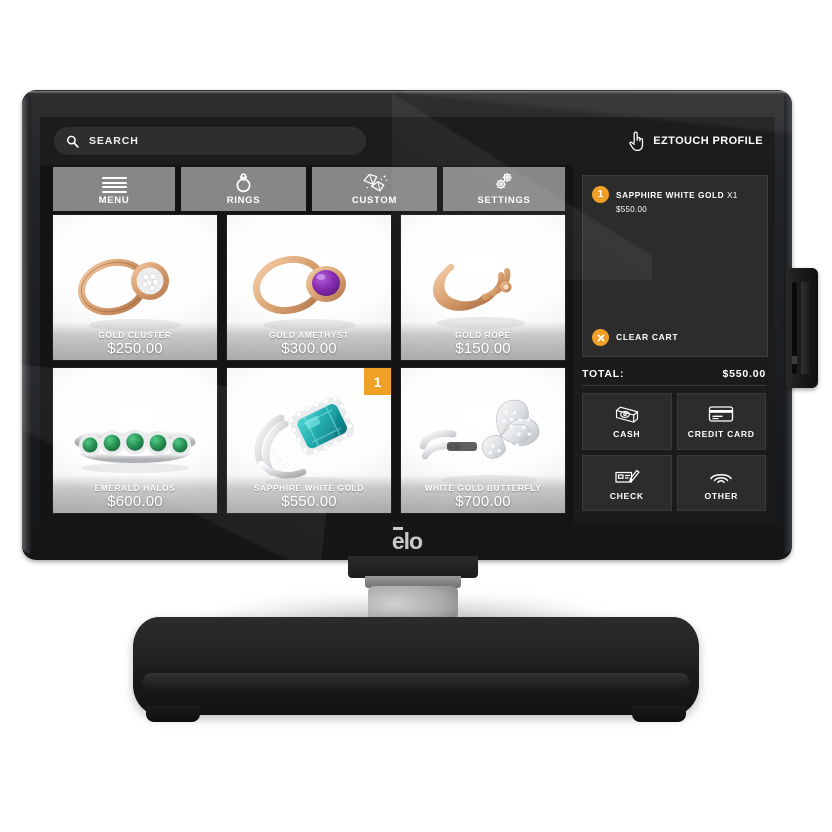 The width and height of the screenshot is (832, 832). Describe the element at coordinates (309, 348) in the screenshot. I see `product-price: $300.00` at that location.